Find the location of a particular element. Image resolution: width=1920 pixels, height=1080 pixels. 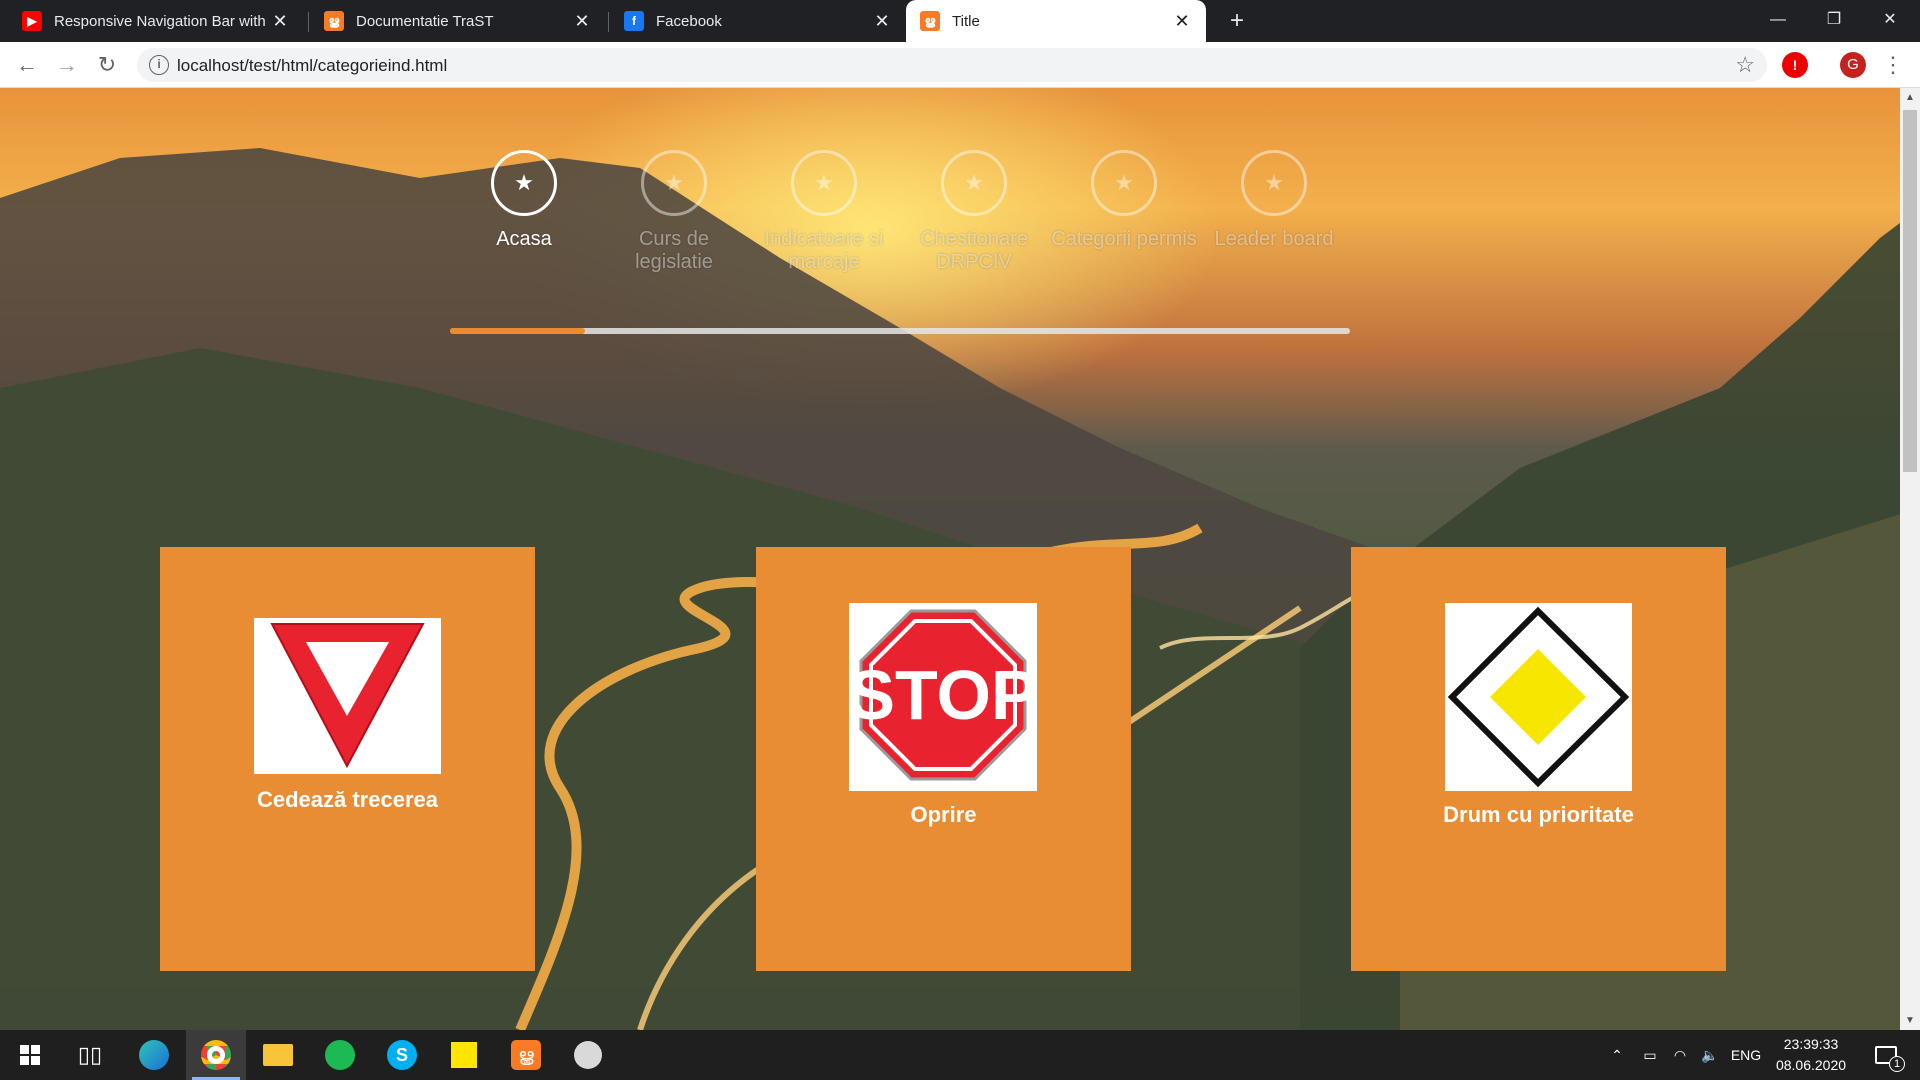

system-clock: 23:39:33 08.06.2020 is located at coordinates (1811, 1055).